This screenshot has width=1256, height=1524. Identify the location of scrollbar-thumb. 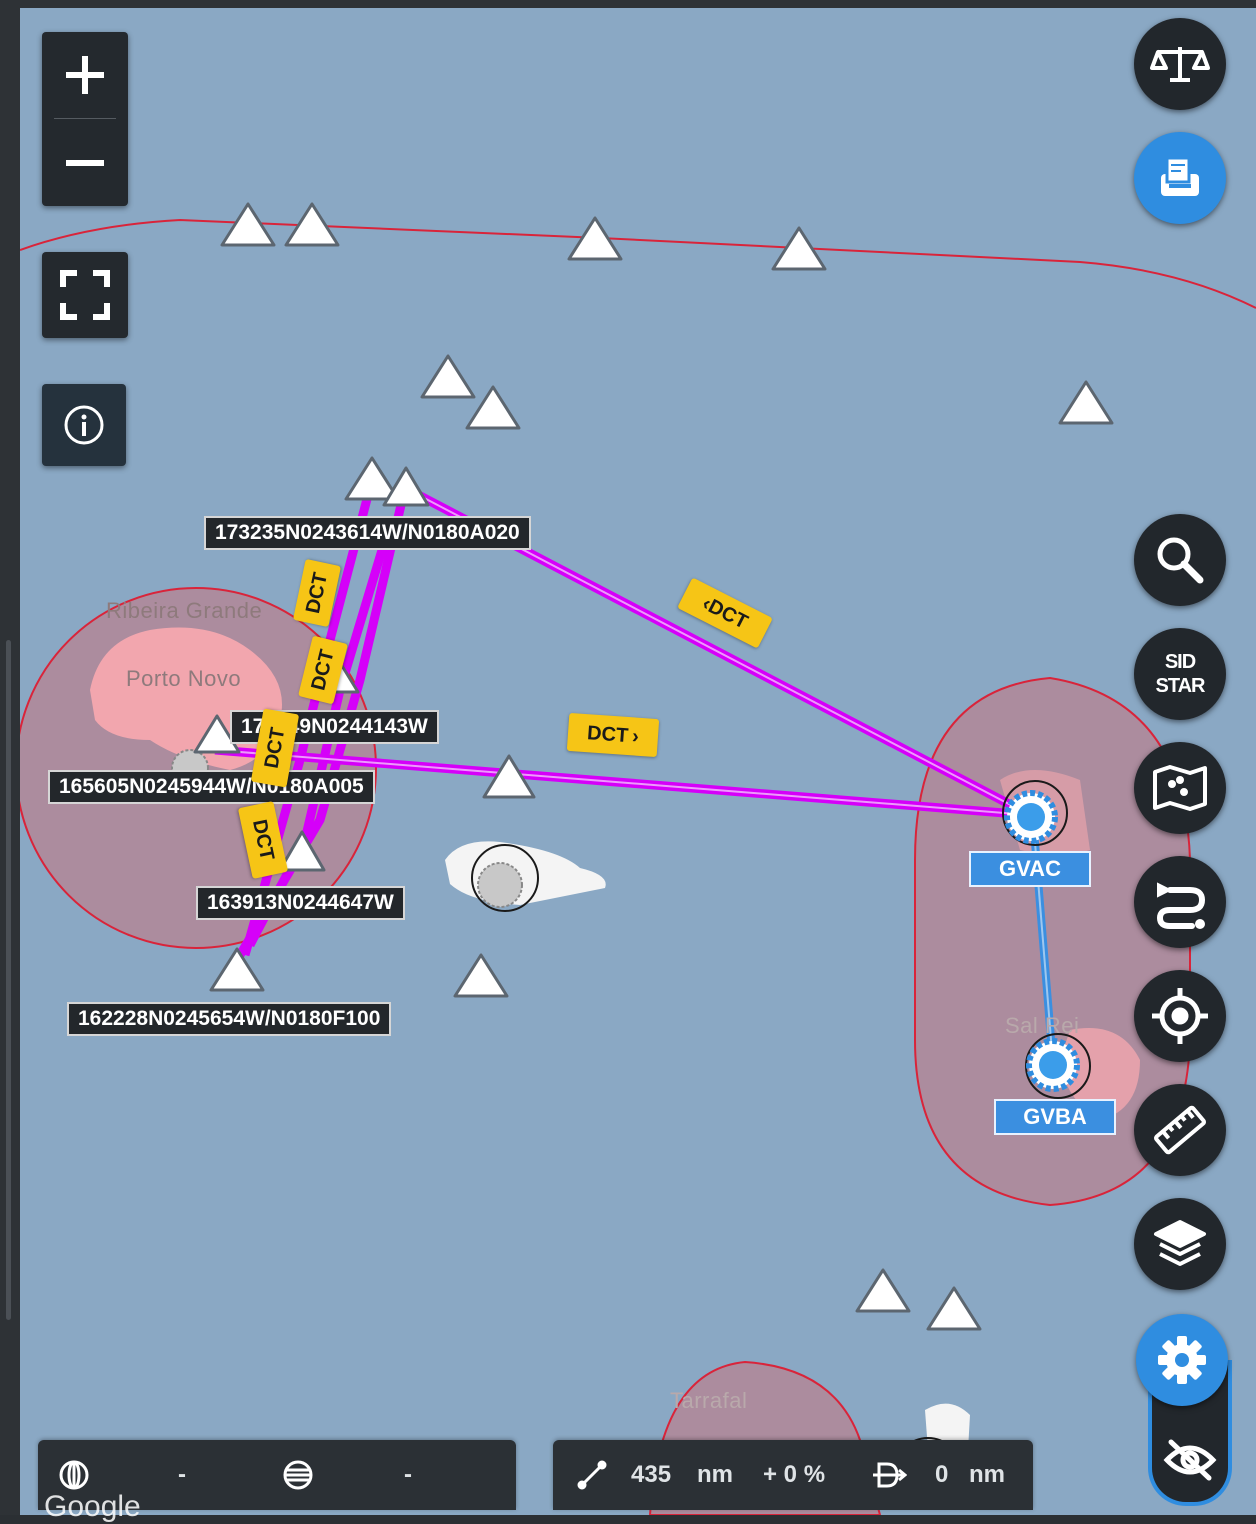
(8, 980).